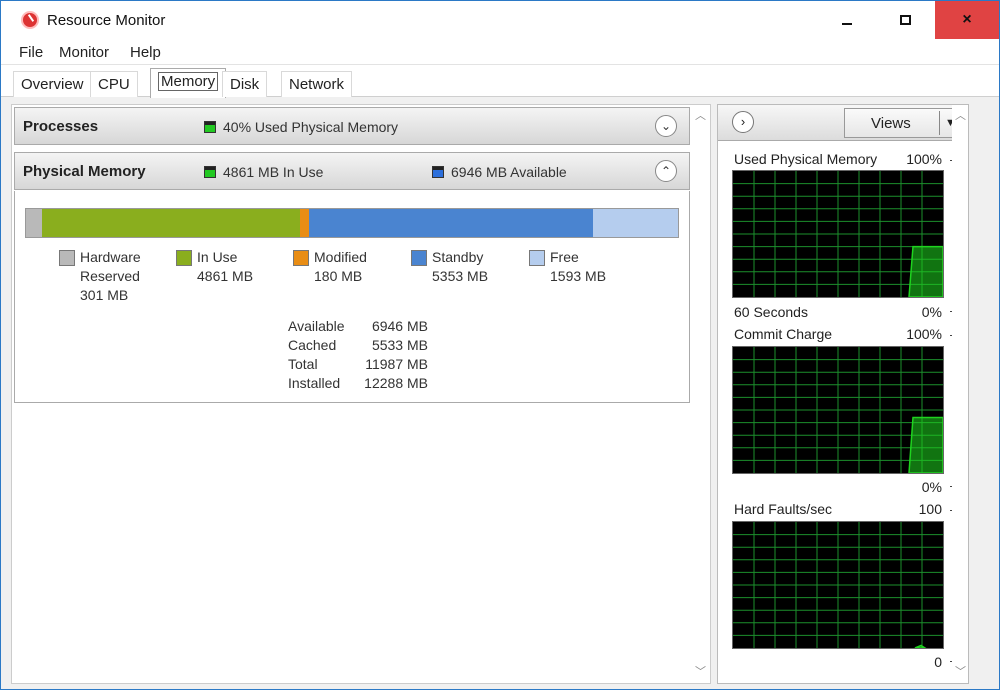 Image resolution: width=1000 pixels, height=690 pixels. I want to click on summary-total-row: Total 11987 MB, so click(358, 364).